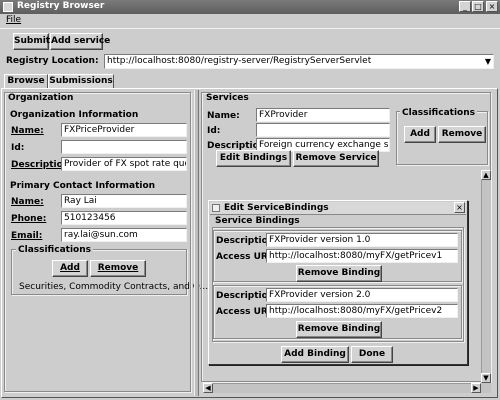 This screenshot has height=400, width=500. I want to click on service-name-label: Name:, so click(223, 116).